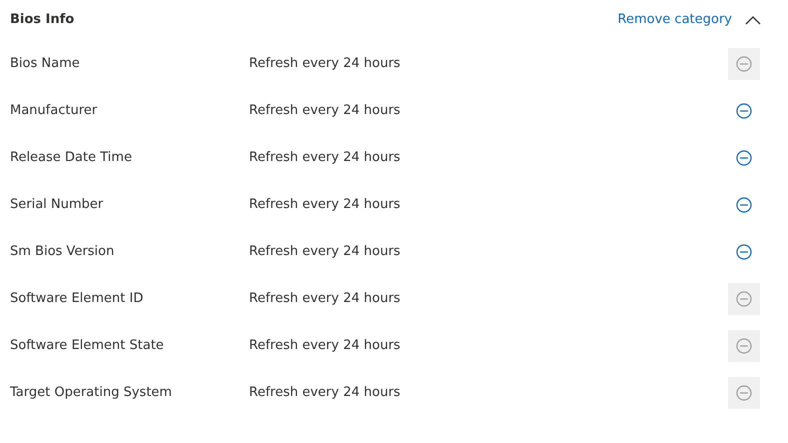 The image size is (788, 443). I want to click on field-name: Software Element State, so click(87, 345).